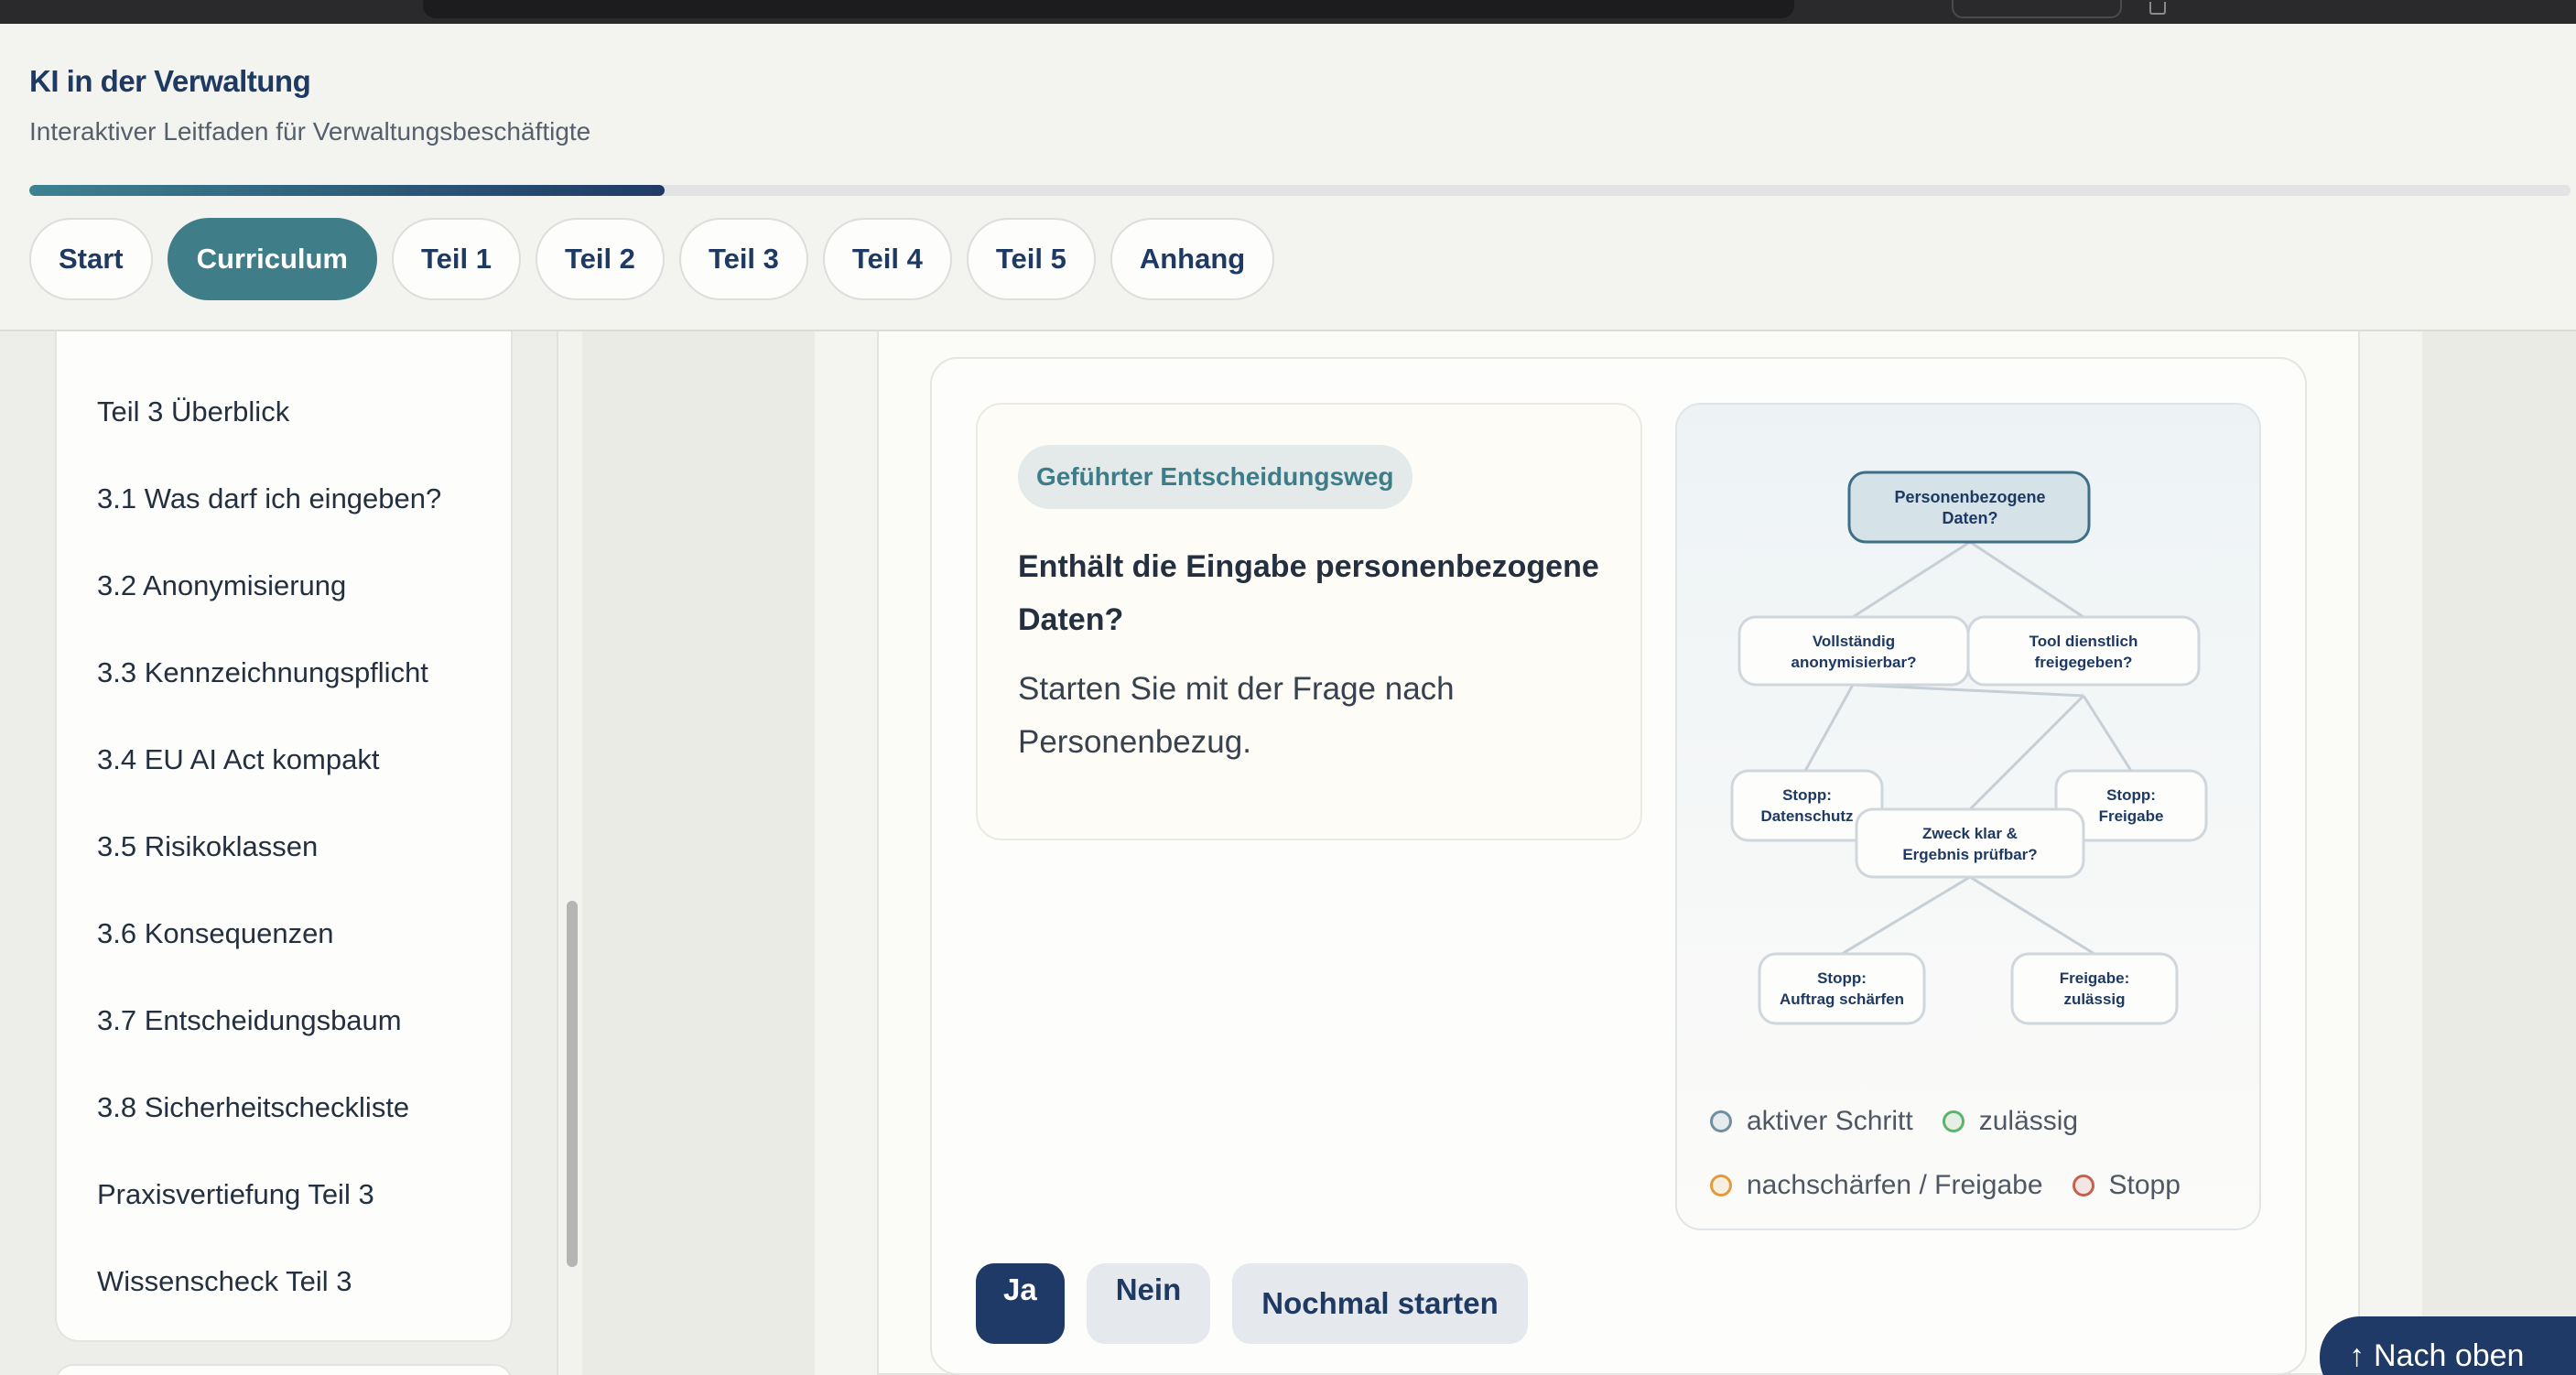 This screenshot has height=1375, width=2576. What do you see at coordinates (1842, 1000) in the screenshot?
I see `svg-text: Auftrag schärfen` at bounding box center [1842, 1000].